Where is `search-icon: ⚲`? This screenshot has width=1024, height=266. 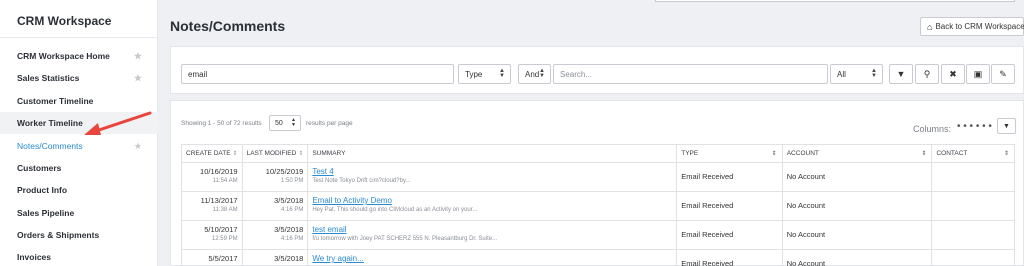
search-icon: ⚲ is located at coordinates (927, 73).